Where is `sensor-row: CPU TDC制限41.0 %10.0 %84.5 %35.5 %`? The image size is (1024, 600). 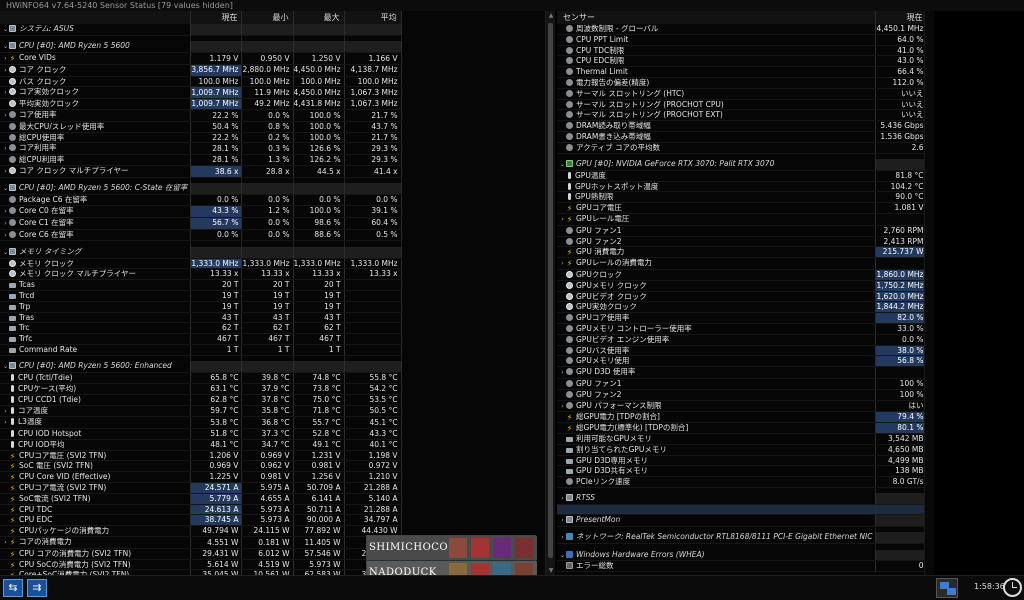
sensor-row: CPU TDC制限41.0 %10.0 %84.5 %35.5 % is located at coordinates (740, 51).